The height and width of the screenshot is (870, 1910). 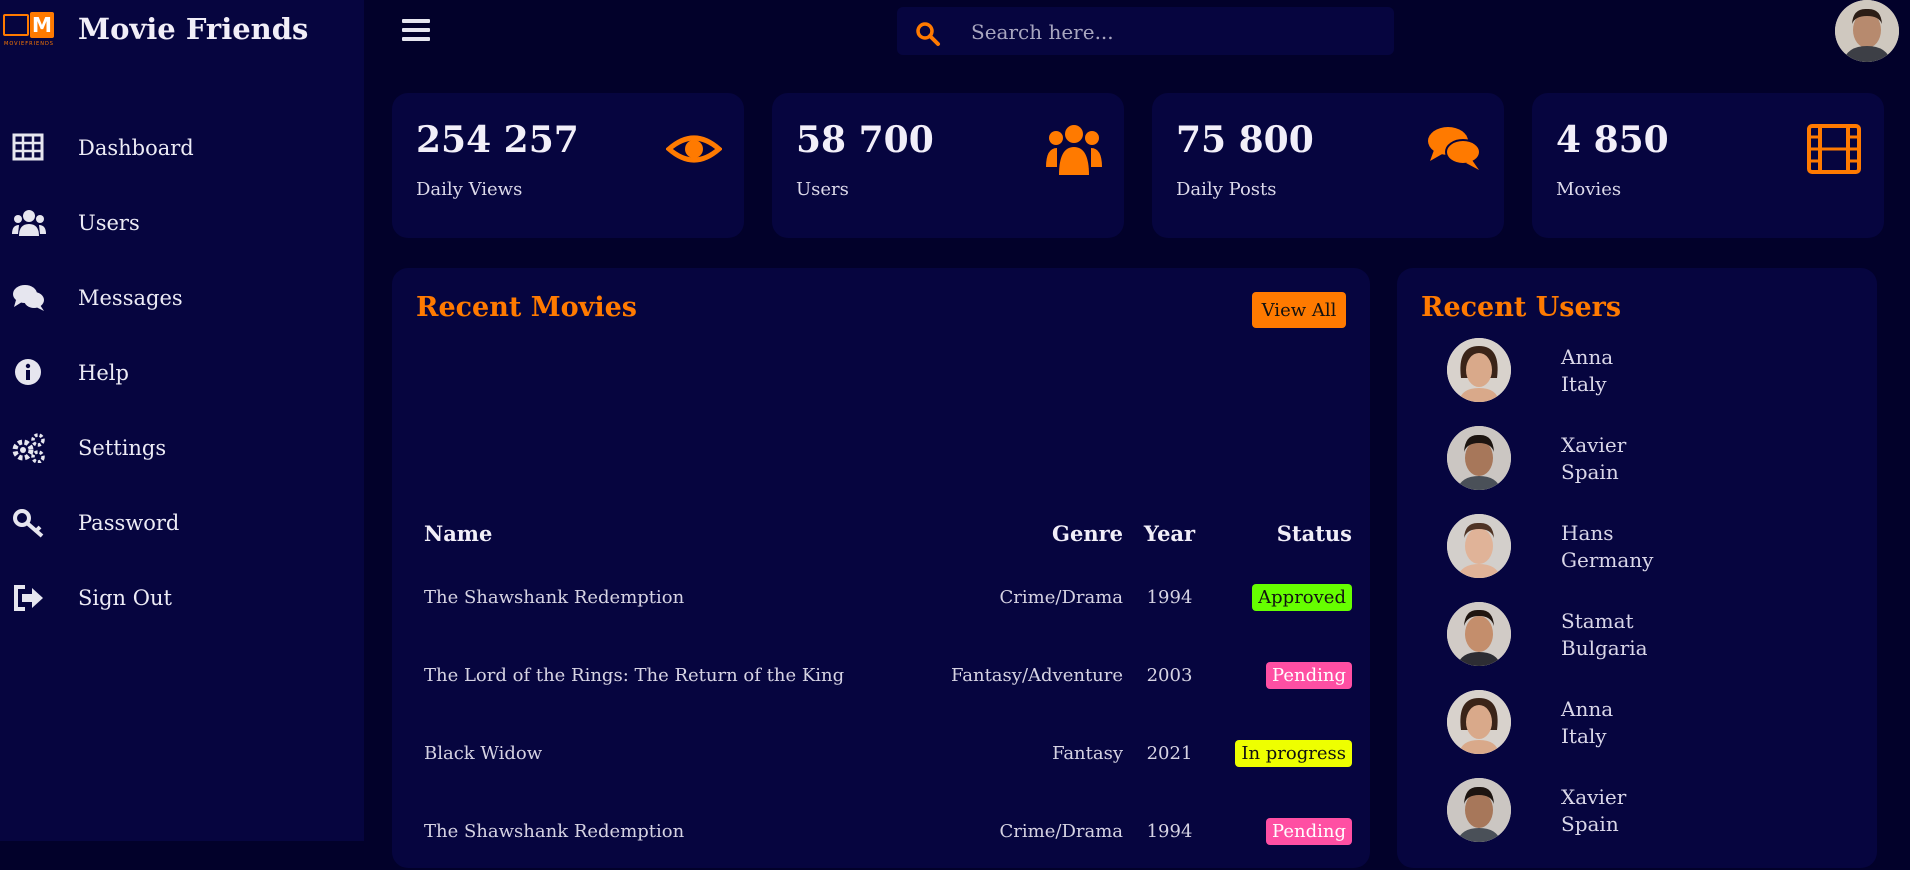 I want to click on recent-movies-title: Recent Movies, so click(x=526, y=307).